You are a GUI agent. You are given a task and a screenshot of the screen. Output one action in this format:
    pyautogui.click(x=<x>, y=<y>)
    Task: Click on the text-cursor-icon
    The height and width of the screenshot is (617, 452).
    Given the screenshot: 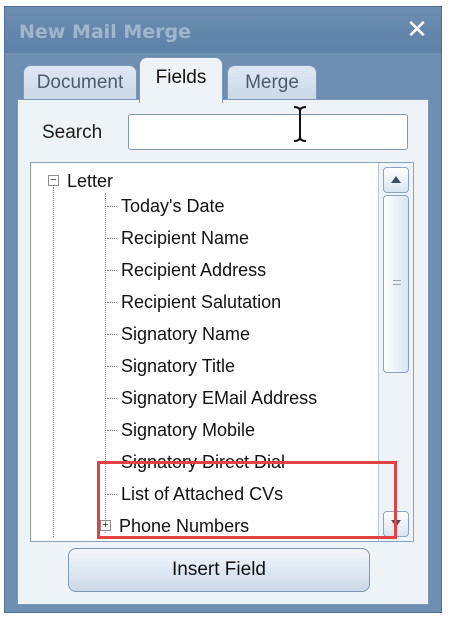 What is the action you would take?
    pyautogui.click(x=300, y=124)
    